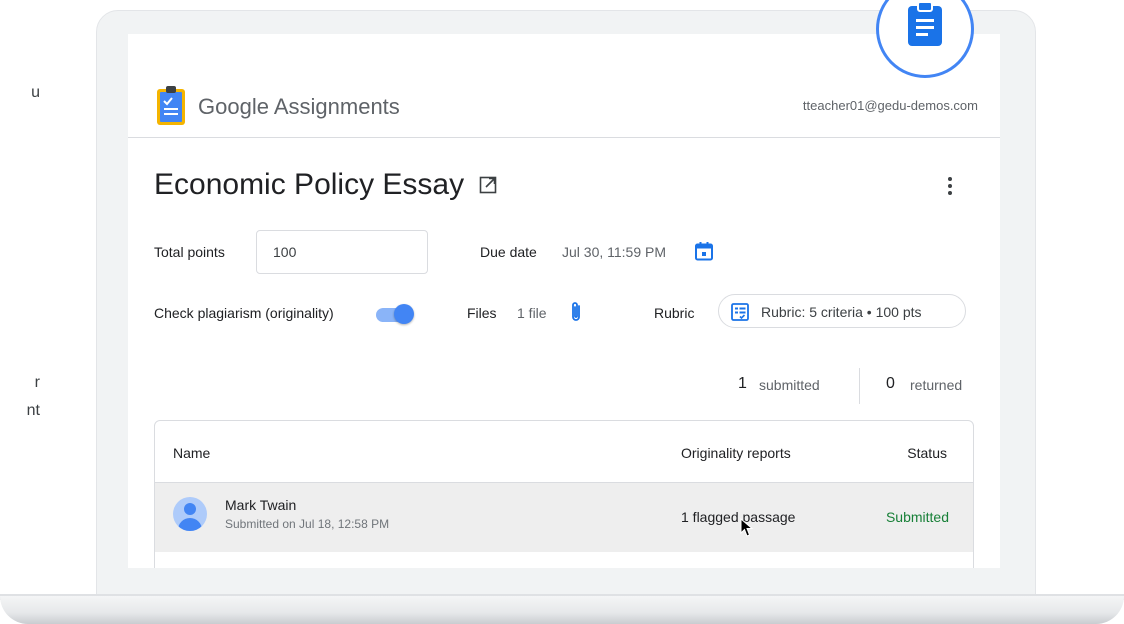 The image size is (1124, 624). Describe the element at coordinates (190, 524) in the screenshot. I see `avatar-shoulders` at that location.